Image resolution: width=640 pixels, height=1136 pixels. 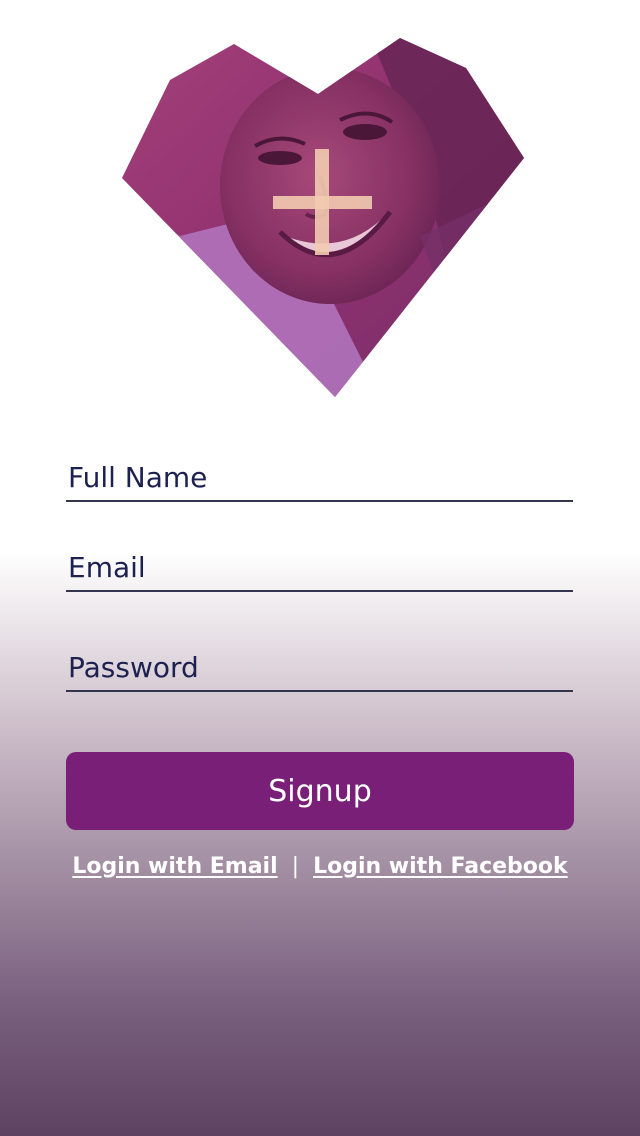 What do you see at coordinates (174, 866) in the screenshot?
I see `login-with-email-link: Login with Email` at bounding box center [174, 866].